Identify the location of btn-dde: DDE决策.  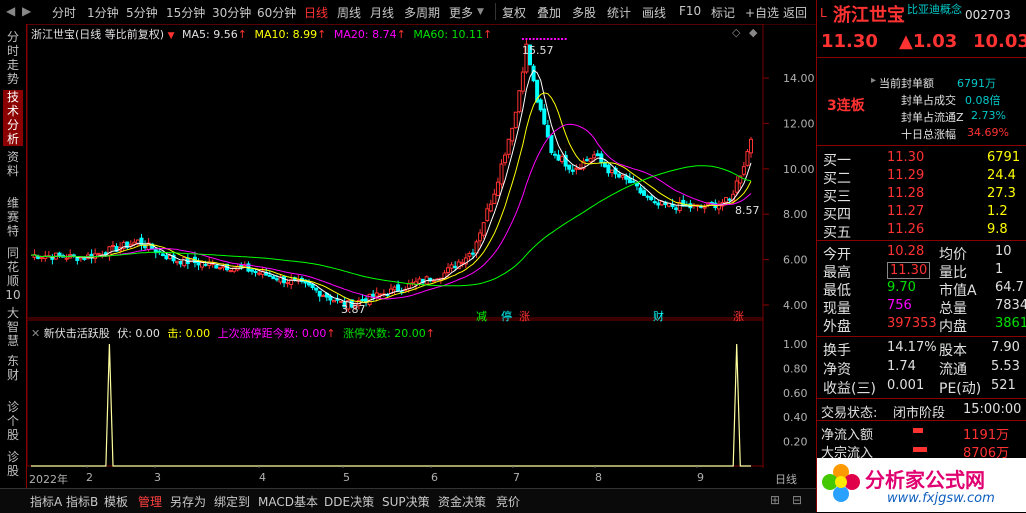
(349, 501).